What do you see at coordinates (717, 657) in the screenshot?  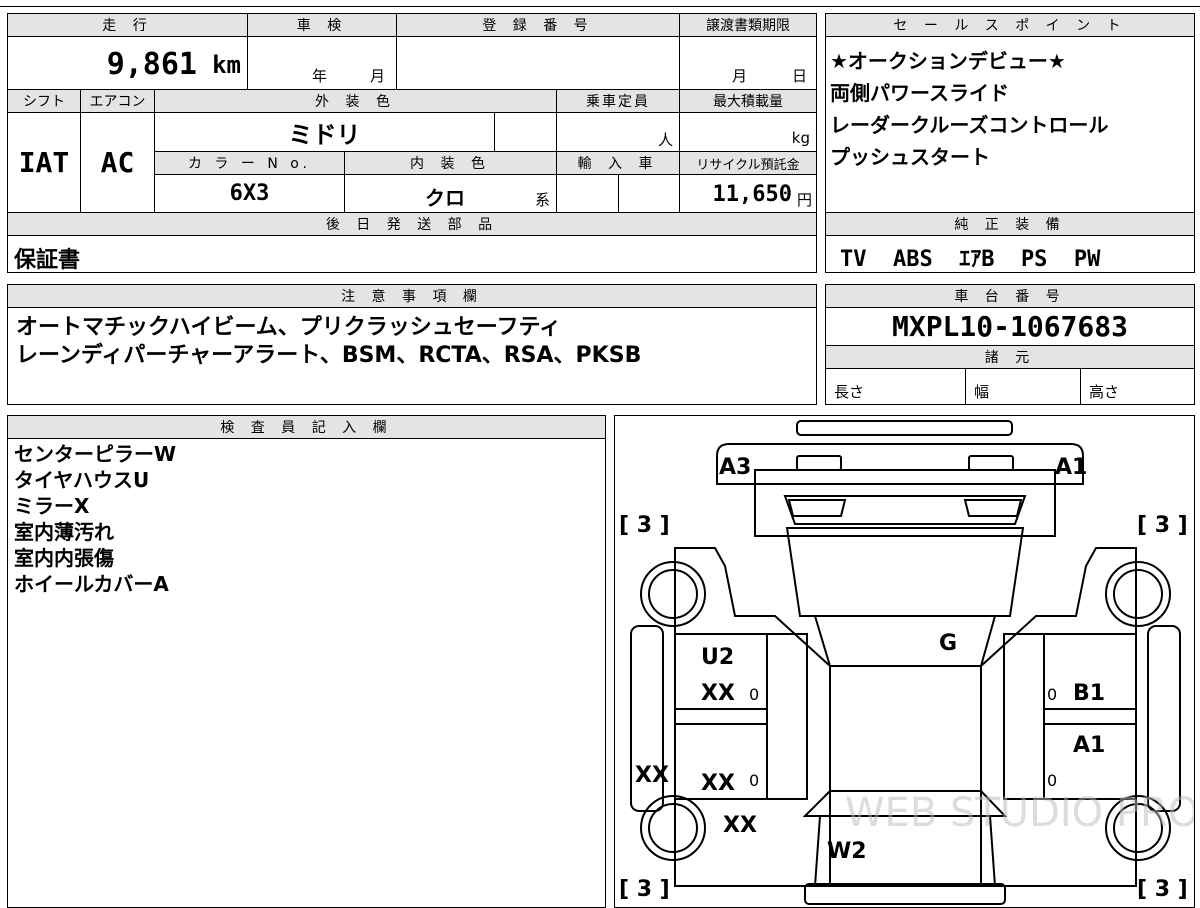 I see `mark-u2: U2` at bounding box center [717, 657].